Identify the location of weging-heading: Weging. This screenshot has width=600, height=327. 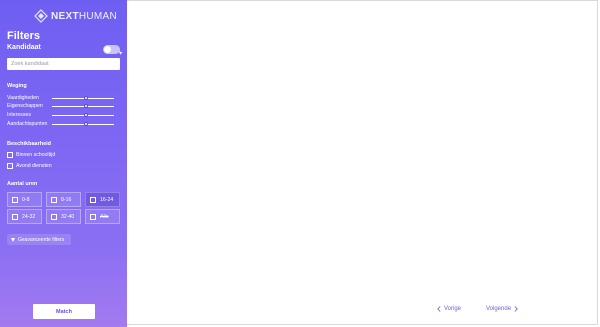
(17, 86).